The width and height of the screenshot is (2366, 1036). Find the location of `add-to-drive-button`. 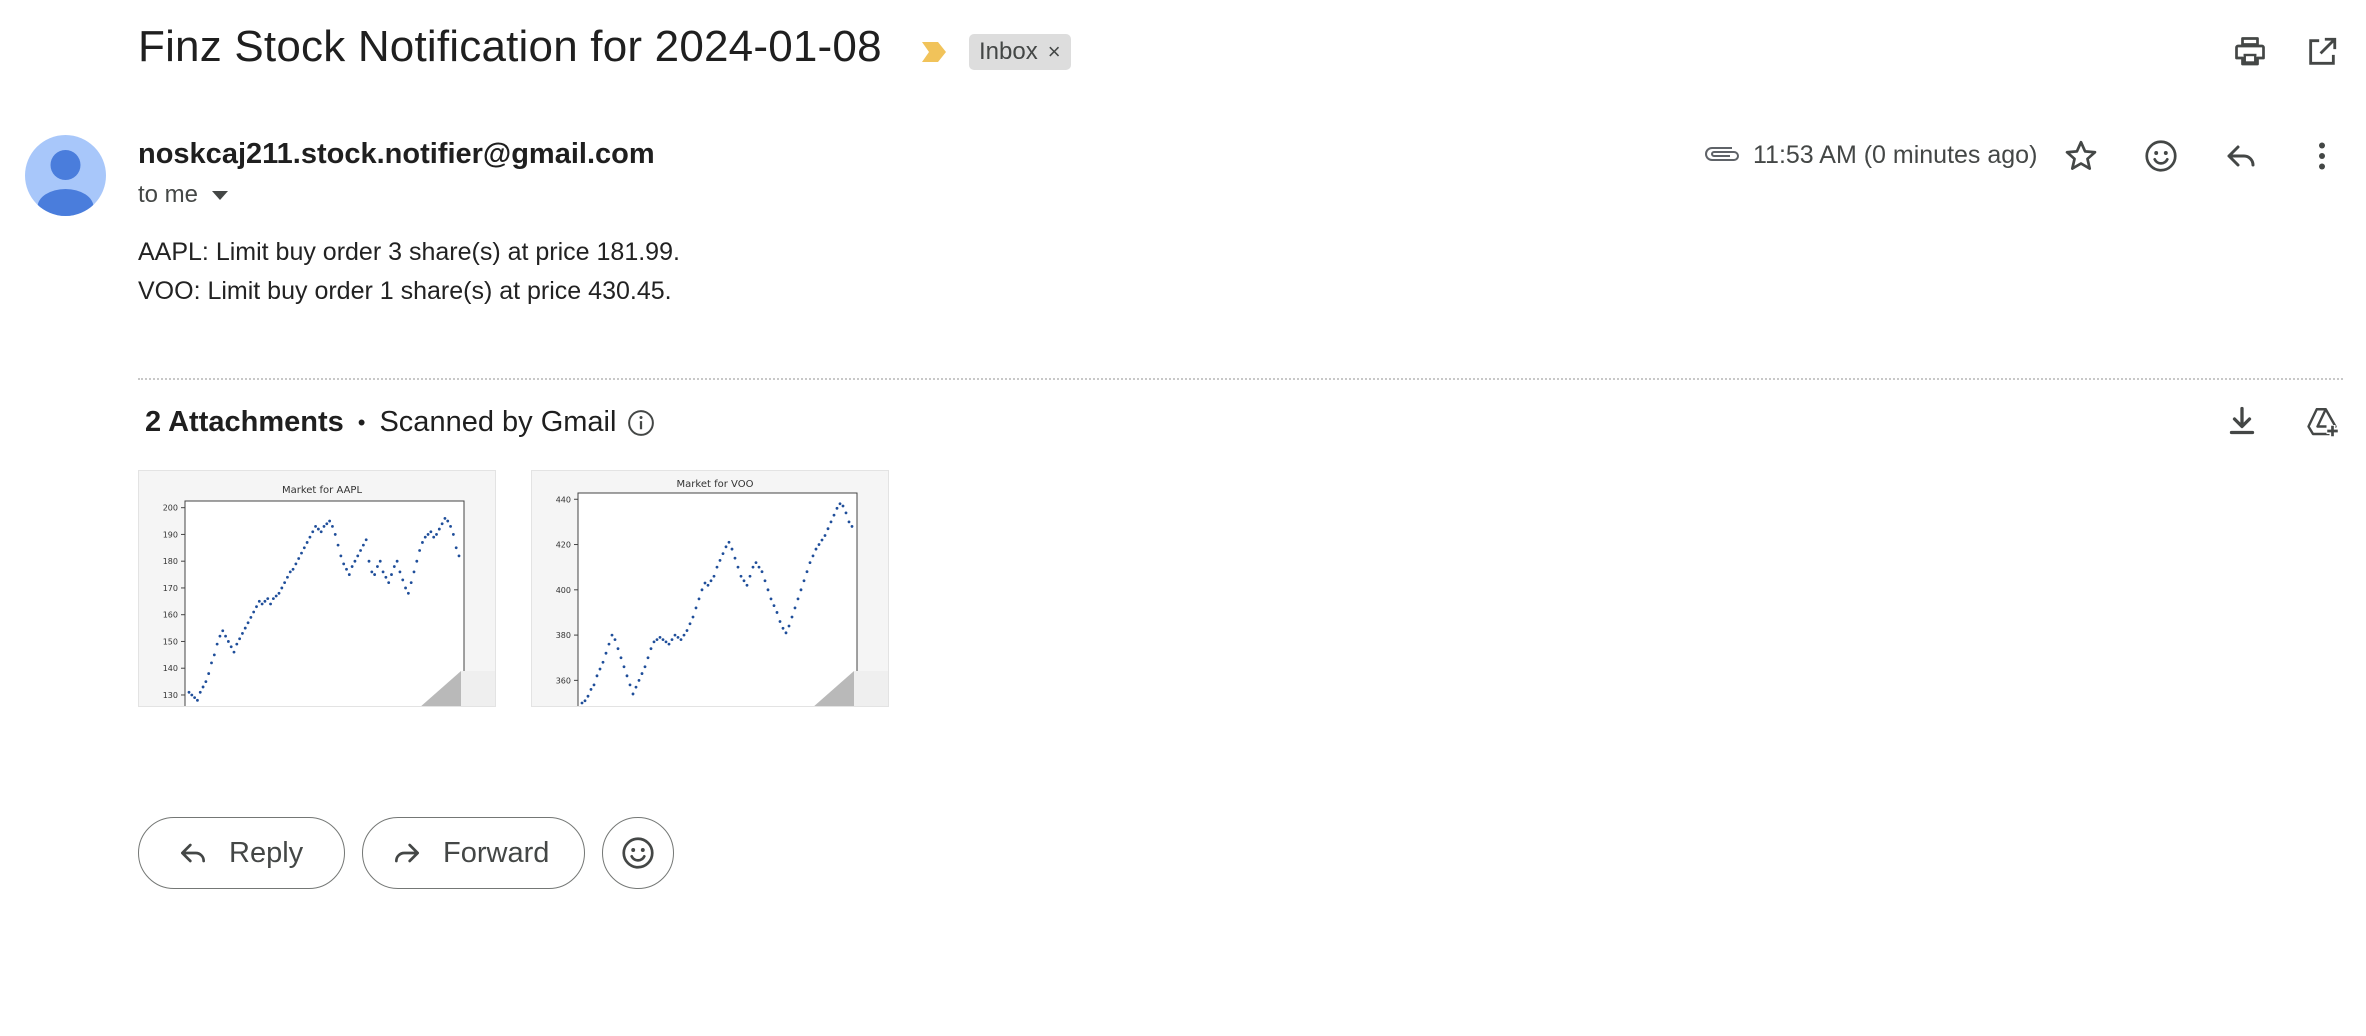

add-to-drive-button is located at coordinates (2322, 422).